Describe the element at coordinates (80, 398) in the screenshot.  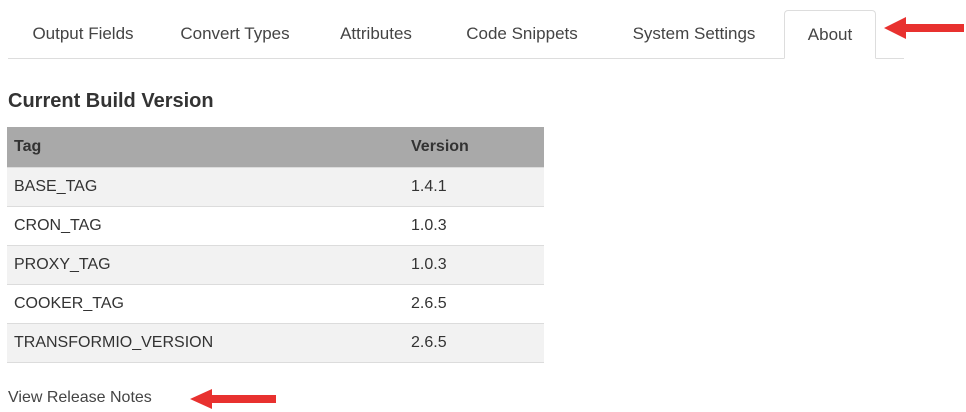
I see `view-release-notes-link: View Release Notes` at that location.